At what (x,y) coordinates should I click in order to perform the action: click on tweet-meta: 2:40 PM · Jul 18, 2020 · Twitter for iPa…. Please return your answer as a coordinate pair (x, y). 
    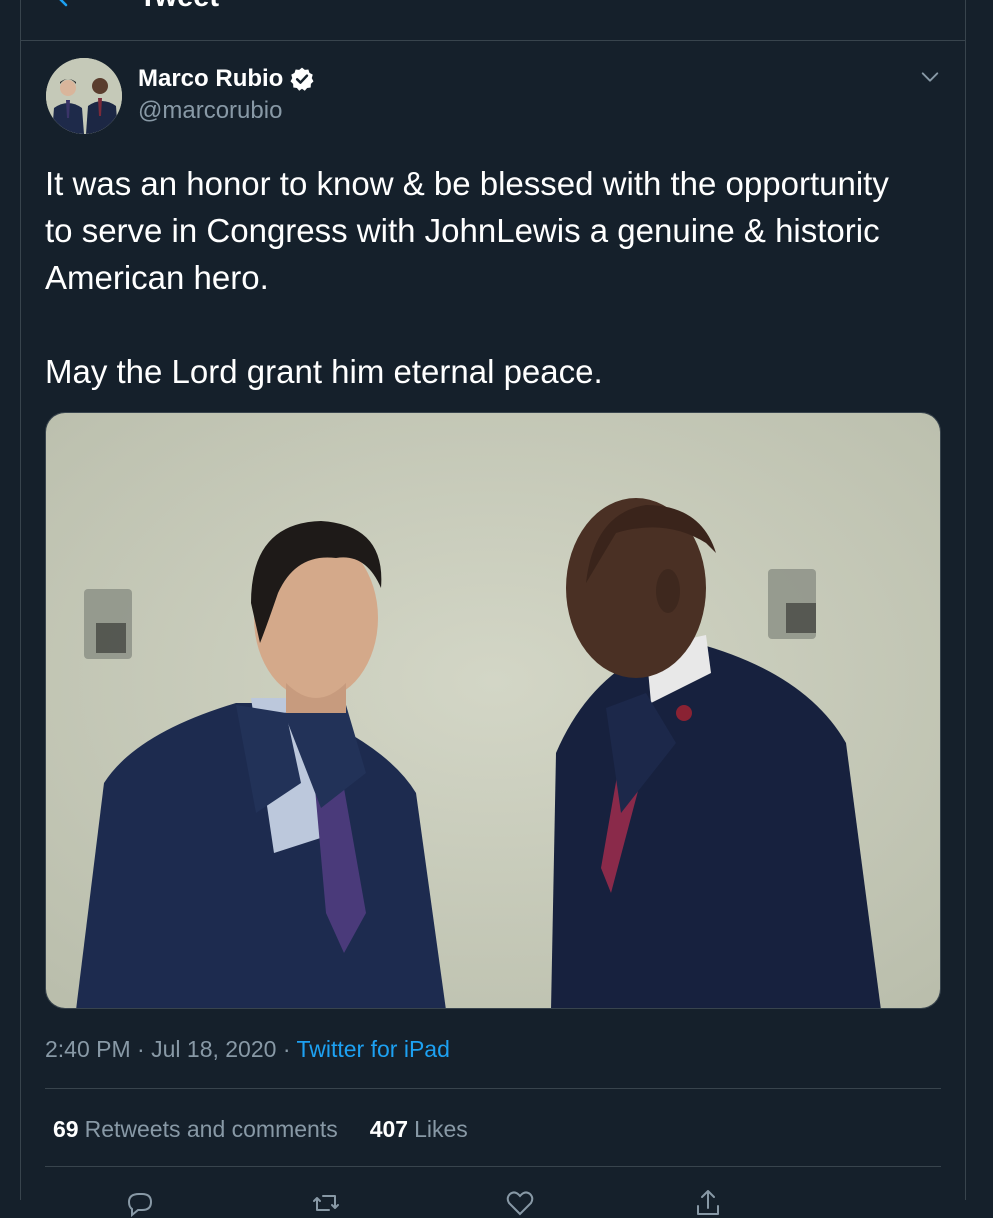
    Looking at the image, I should click on (247, 1049).